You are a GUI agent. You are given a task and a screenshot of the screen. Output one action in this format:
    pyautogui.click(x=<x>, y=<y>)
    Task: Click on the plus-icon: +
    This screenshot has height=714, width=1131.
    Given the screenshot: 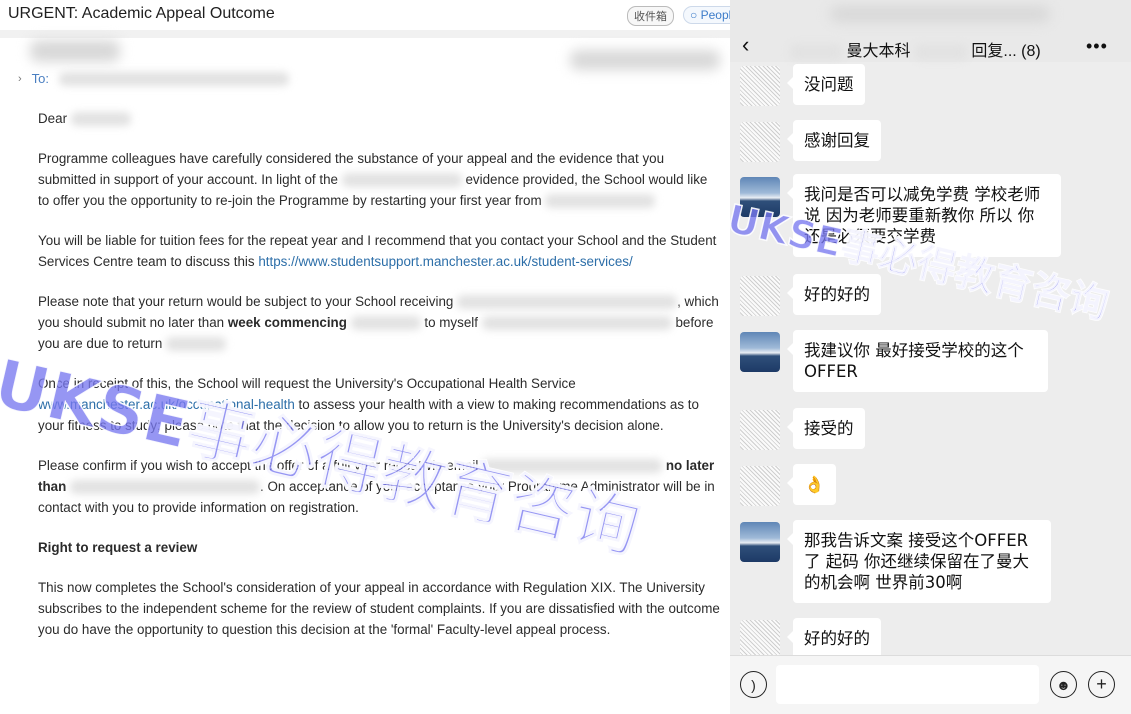 What is the action you would take?
    pyautogui.click(x=1101, y=684)
    